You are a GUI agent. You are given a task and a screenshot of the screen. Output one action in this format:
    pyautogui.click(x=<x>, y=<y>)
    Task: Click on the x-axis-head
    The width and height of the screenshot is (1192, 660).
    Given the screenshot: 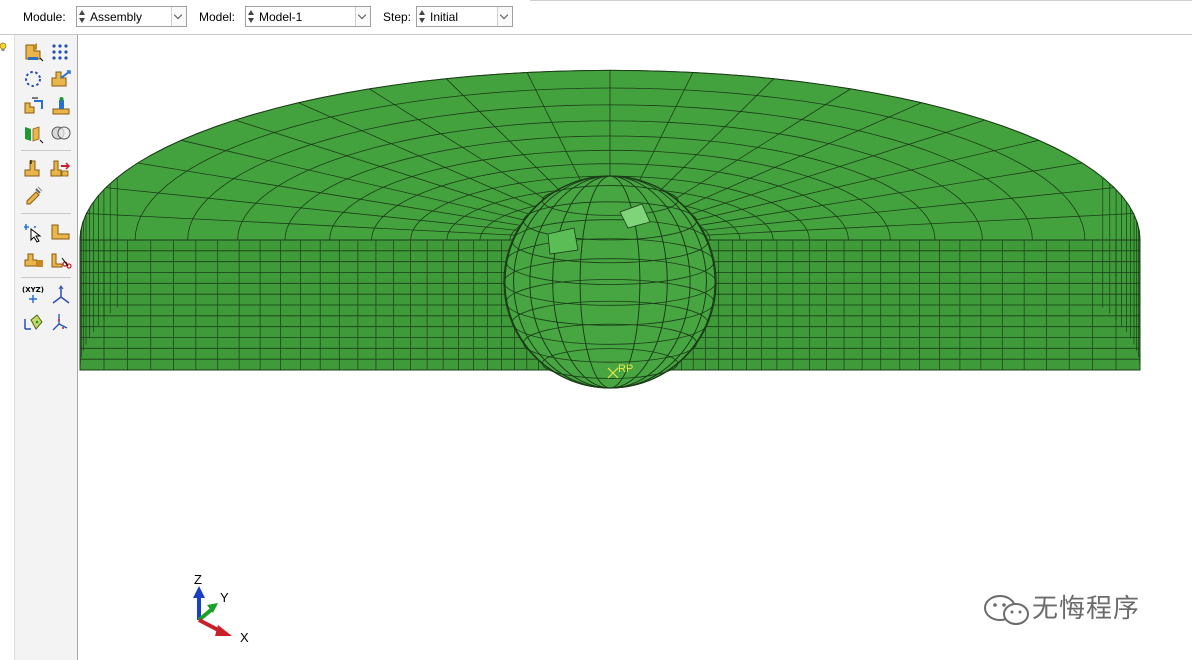 What is the action you would take?
    pyautogui.click(x=223, y=630)
    